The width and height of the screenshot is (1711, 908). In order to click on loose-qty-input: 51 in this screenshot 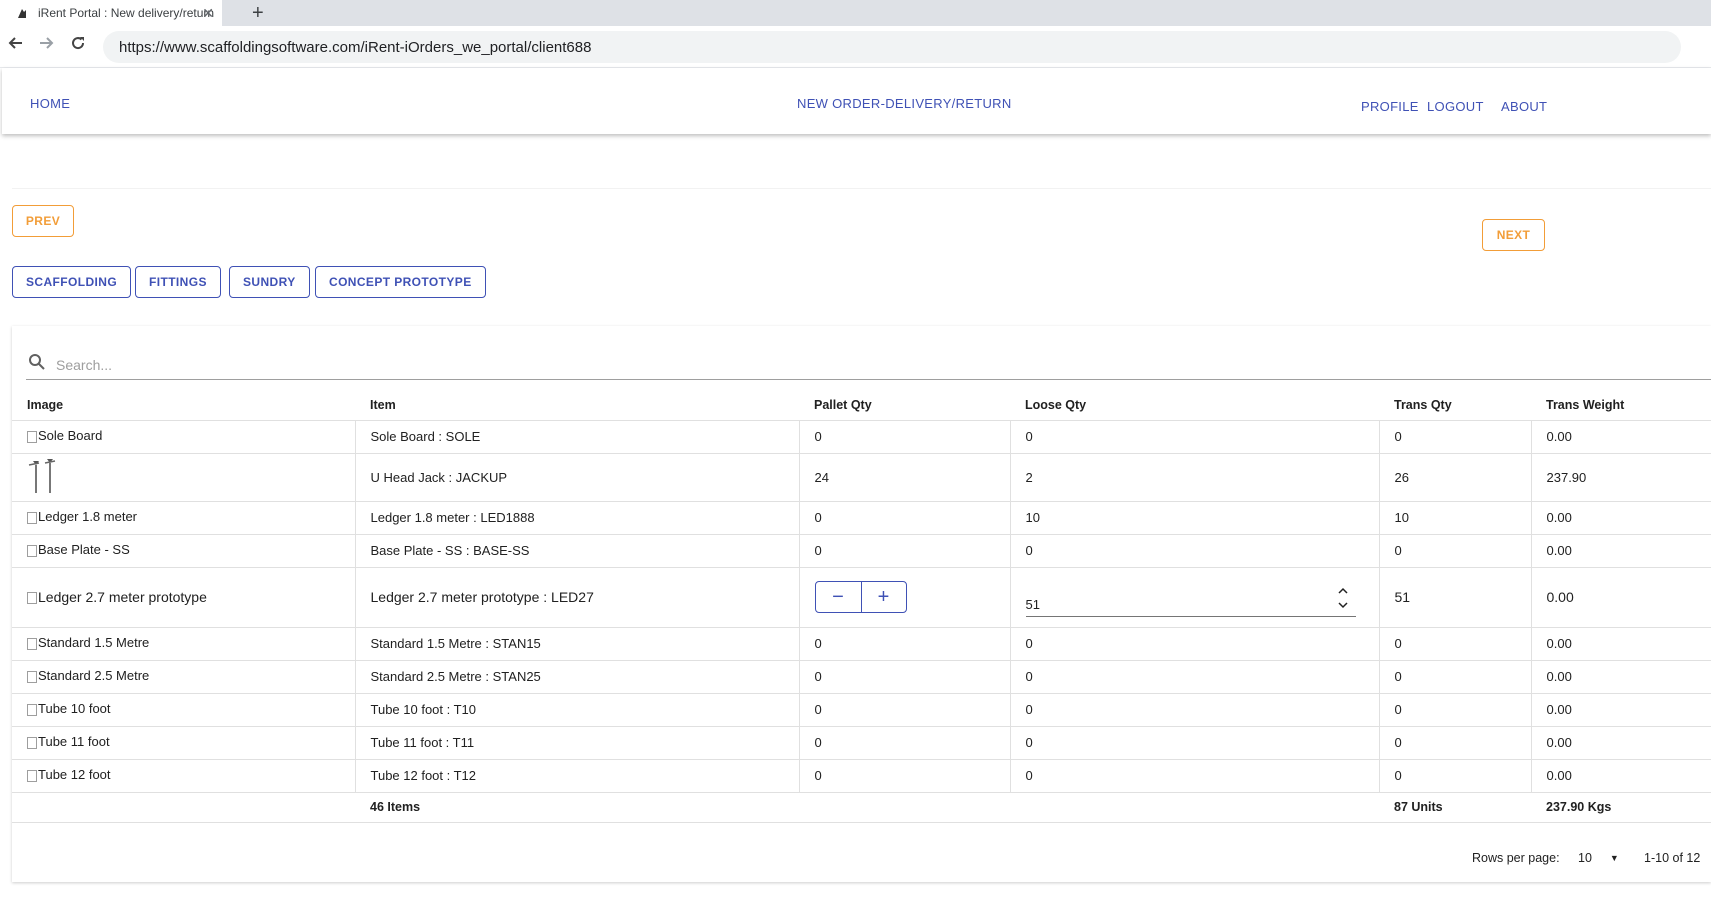, I will do `click(1190, 597)`.